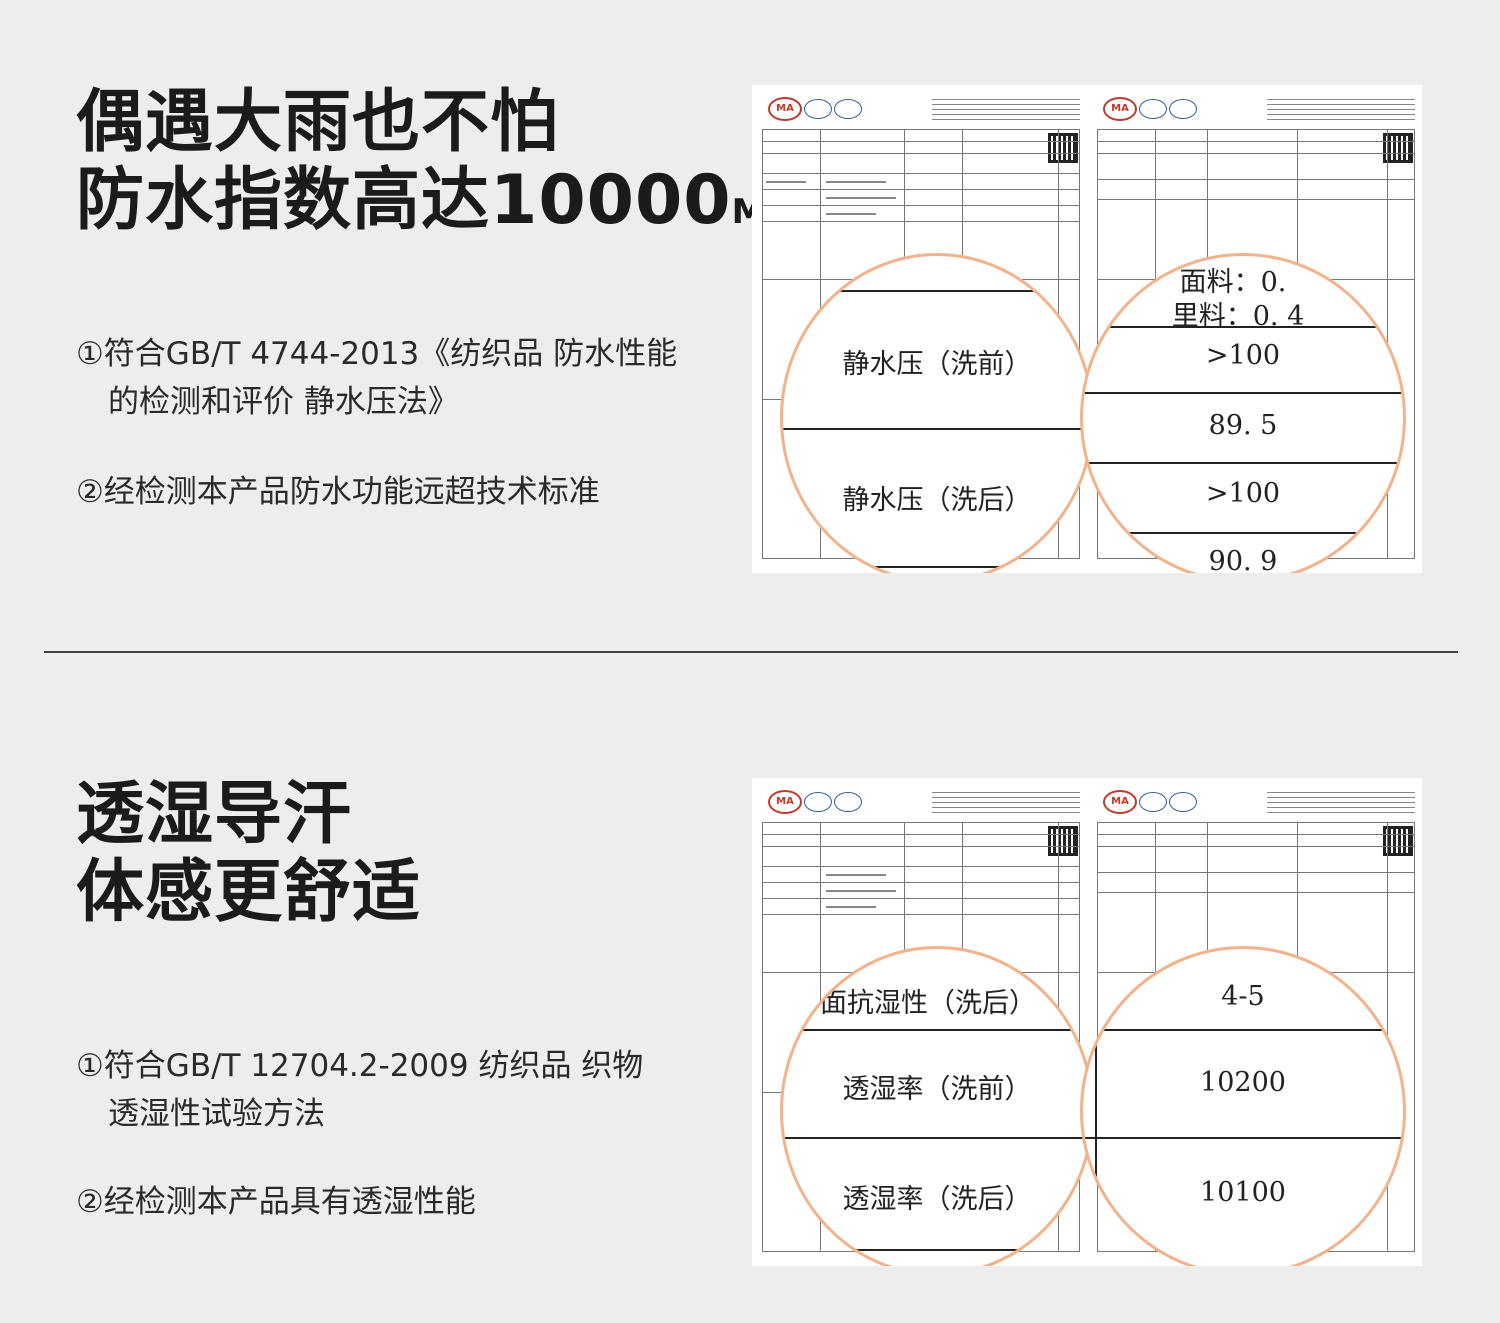  Describe the element at coordinates (937, 1089) in the screenshot. I see `lens-row-label: 透湿率（洗前）` at that location.